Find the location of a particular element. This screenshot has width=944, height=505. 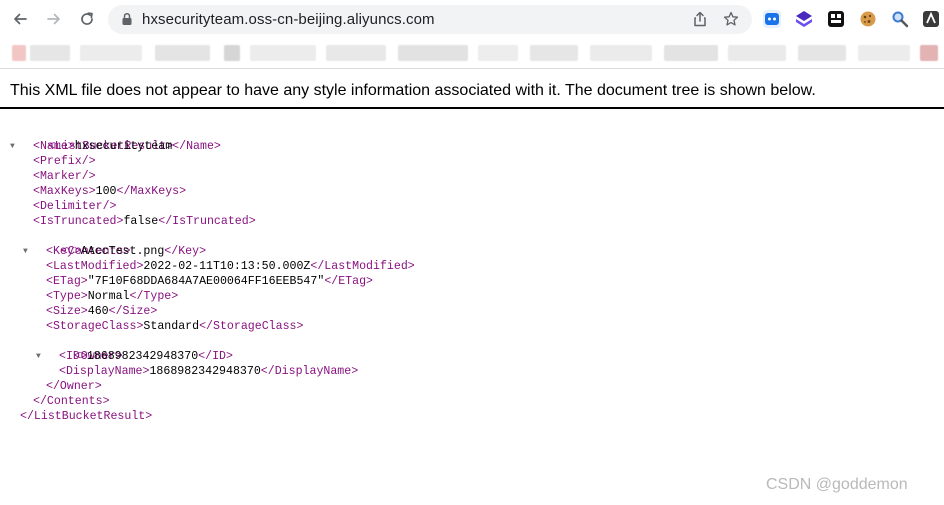

bookmark-star-icon is located at coordinates (731, 19).